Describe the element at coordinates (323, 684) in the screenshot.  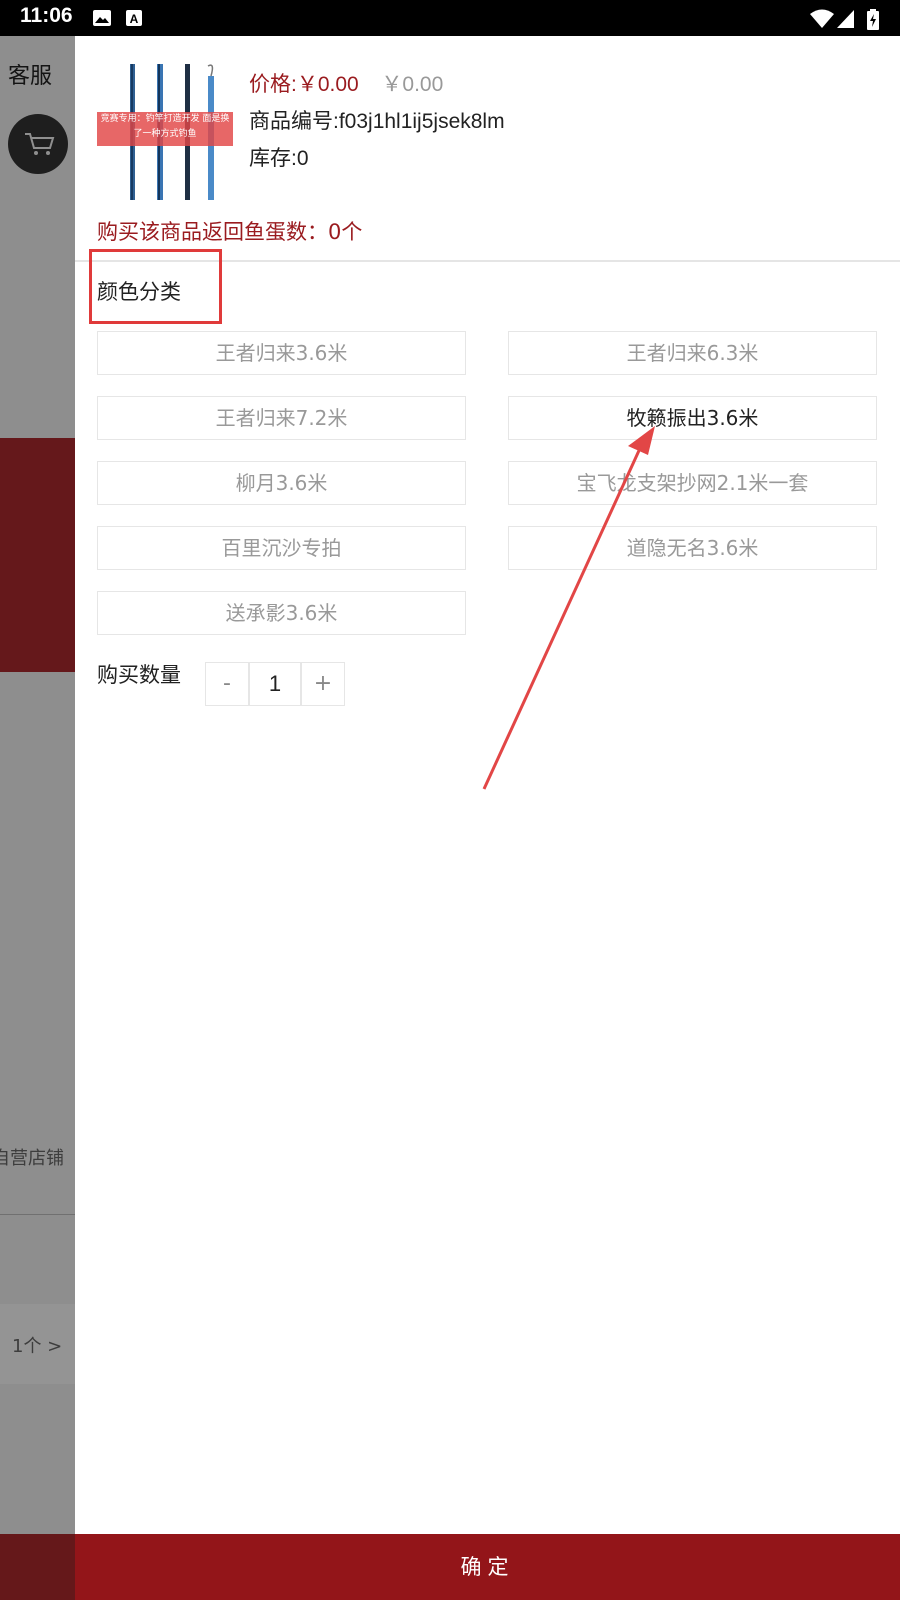
I see `quantity-increase-button: +` at that location.